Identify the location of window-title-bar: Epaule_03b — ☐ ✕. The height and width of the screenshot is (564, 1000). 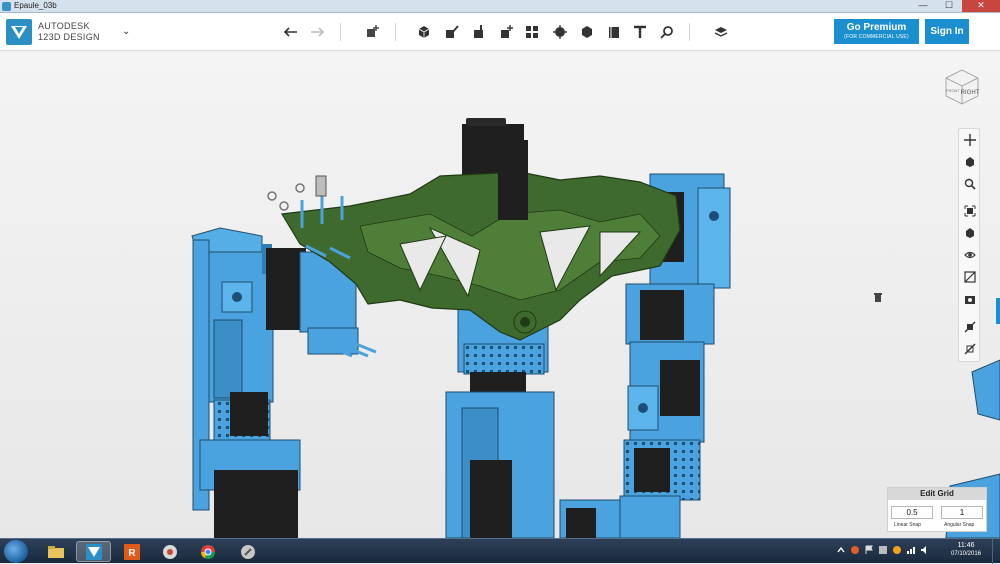
(500, 6).